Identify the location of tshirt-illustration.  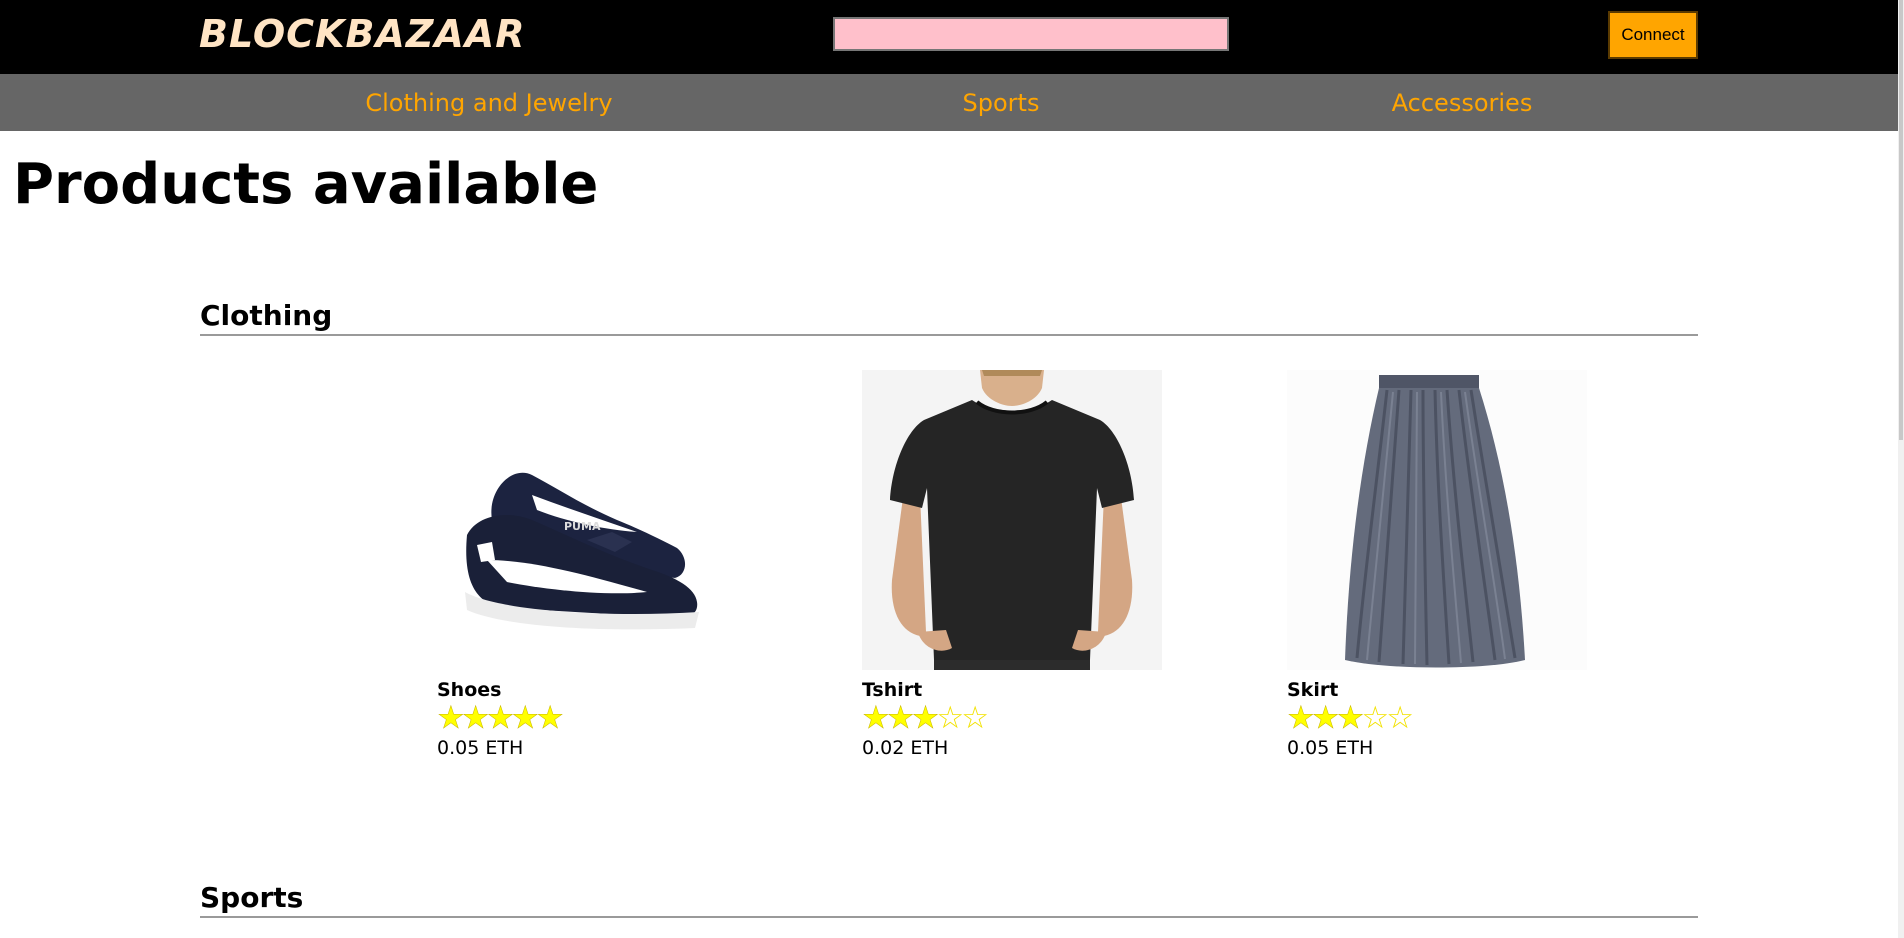
(1012, 520).